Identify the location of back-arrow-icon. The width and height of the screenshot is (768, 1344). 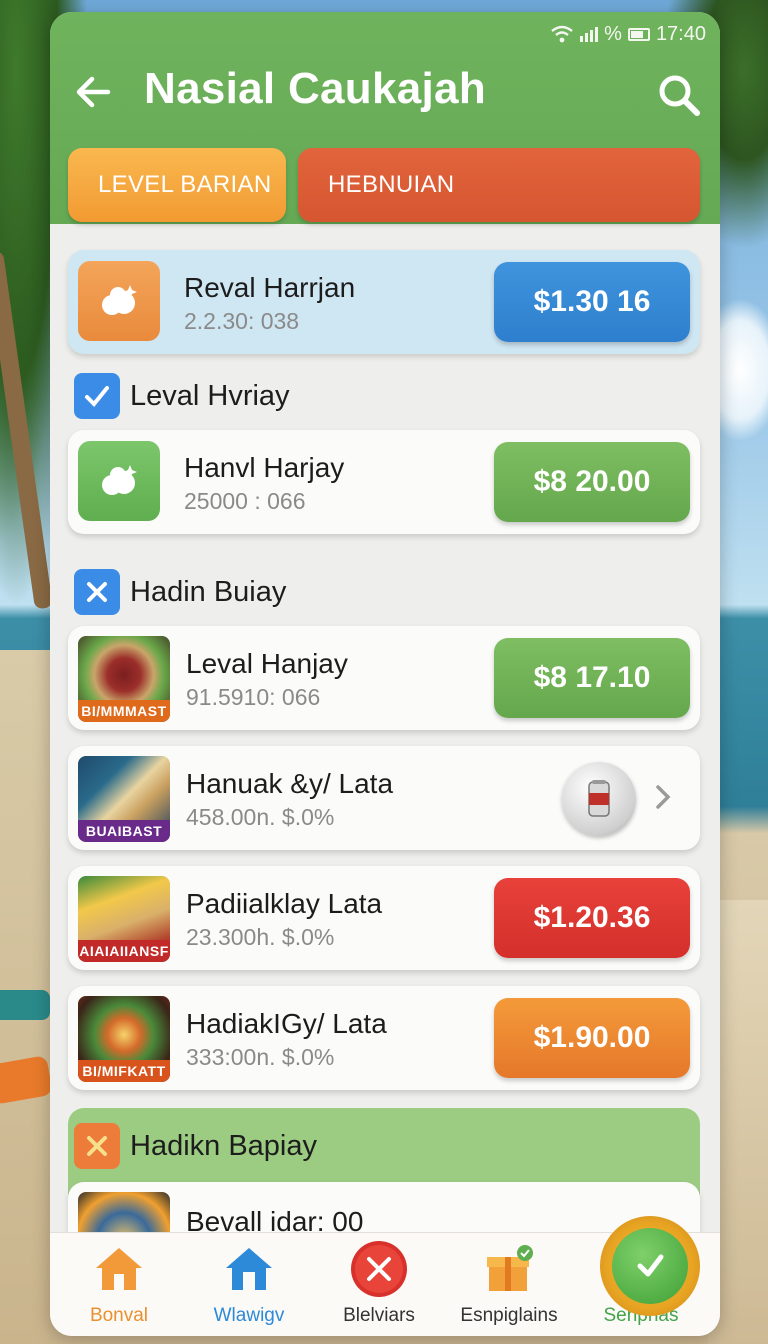
(94, 92).